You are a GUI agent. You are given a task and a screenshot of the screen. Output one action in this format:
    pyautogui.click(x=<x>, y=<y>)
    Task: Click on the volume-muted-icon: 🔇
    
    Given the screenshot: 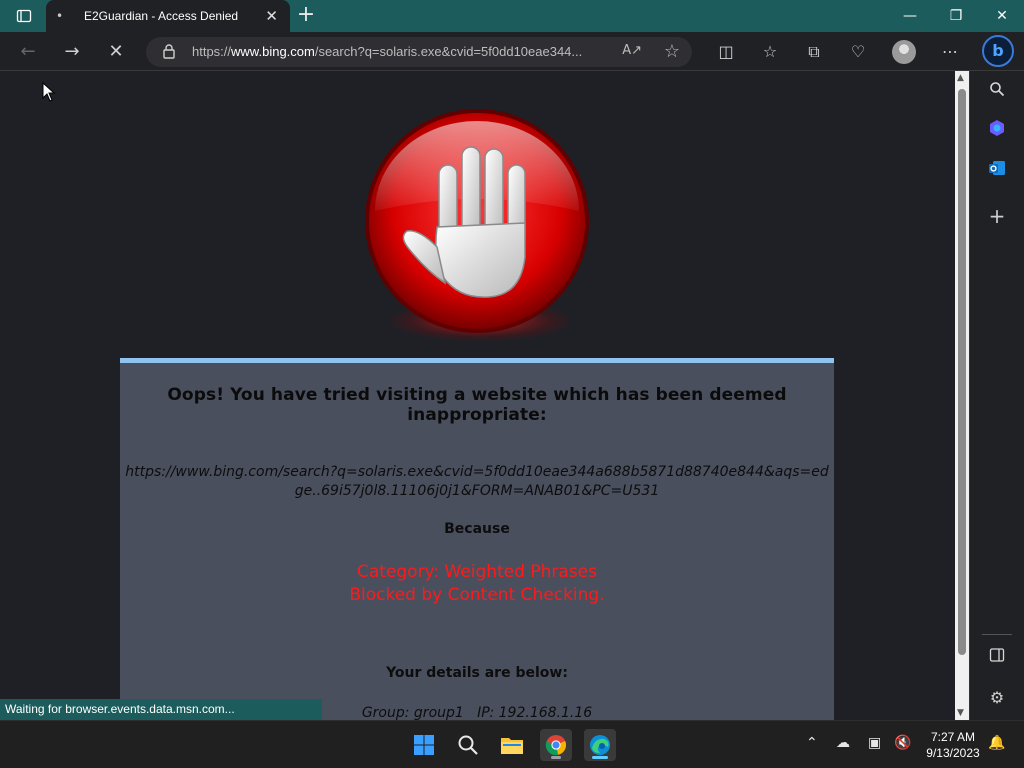 What is the action you would take?
    pyautogui.click(x=902, y=743)
    